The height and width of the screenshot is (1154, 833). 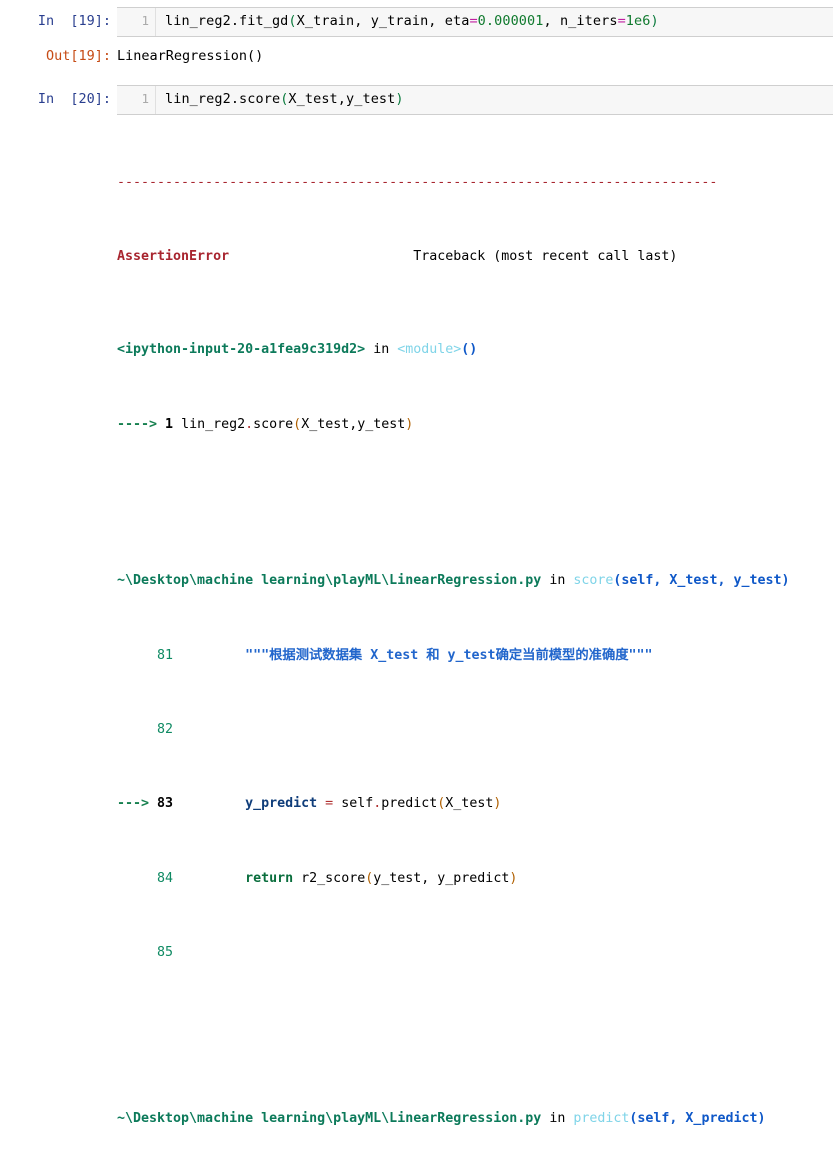 I want to click on notebook-cell-in-20: In [20]: 1 lin_reg2.score(X_test,y_test), so click(x=416, y=100).